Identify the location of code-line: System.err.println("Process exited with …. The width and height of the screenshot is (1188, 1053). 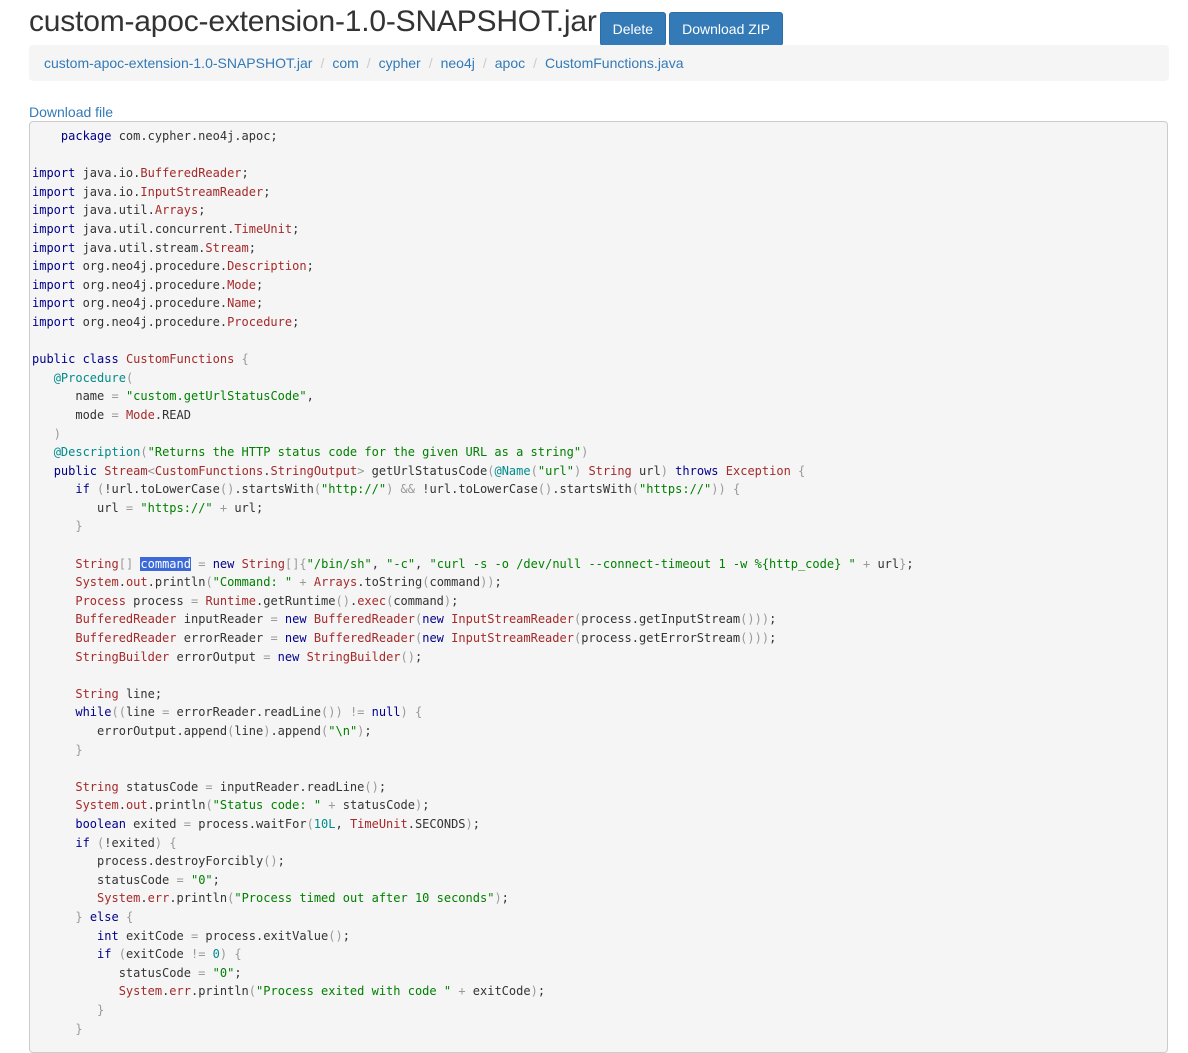
(288, 991).